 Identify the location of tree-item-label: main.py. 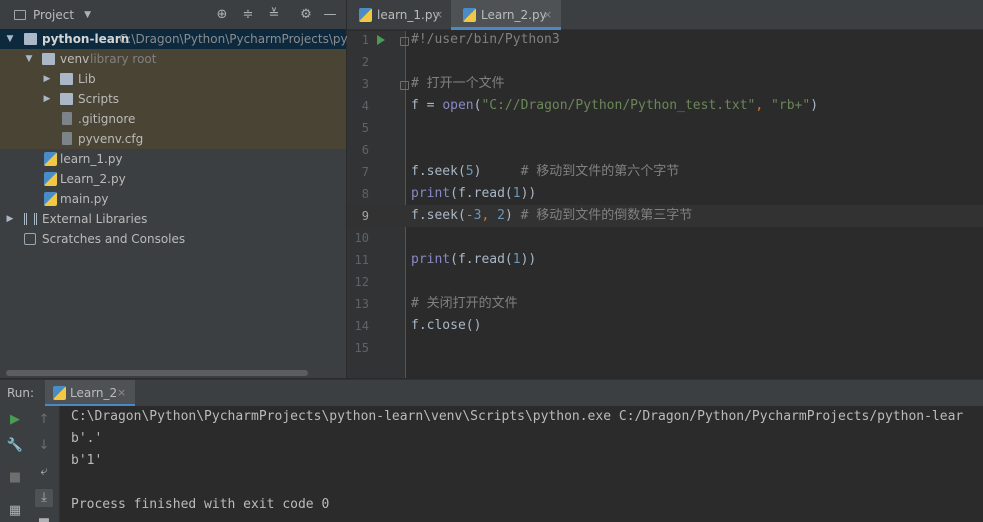
(84, 199).